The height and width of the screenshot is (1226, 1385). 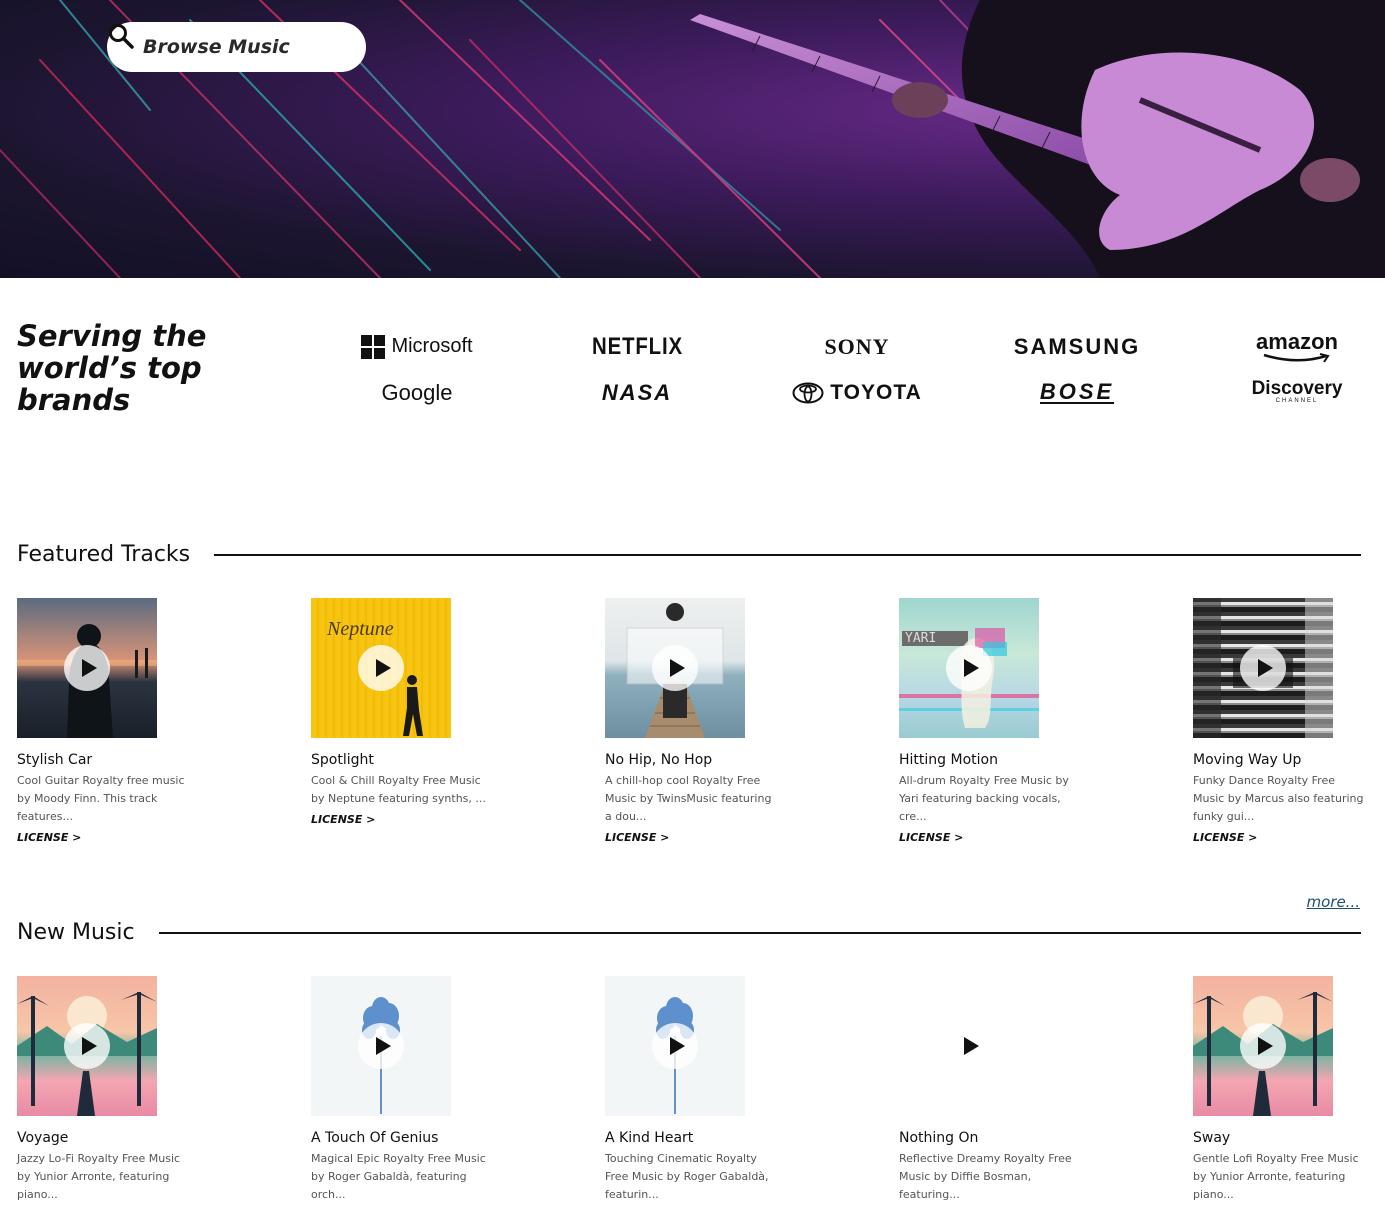 I want to click on discovery-logo-text: Discovery, so click(x=1297, y=388).